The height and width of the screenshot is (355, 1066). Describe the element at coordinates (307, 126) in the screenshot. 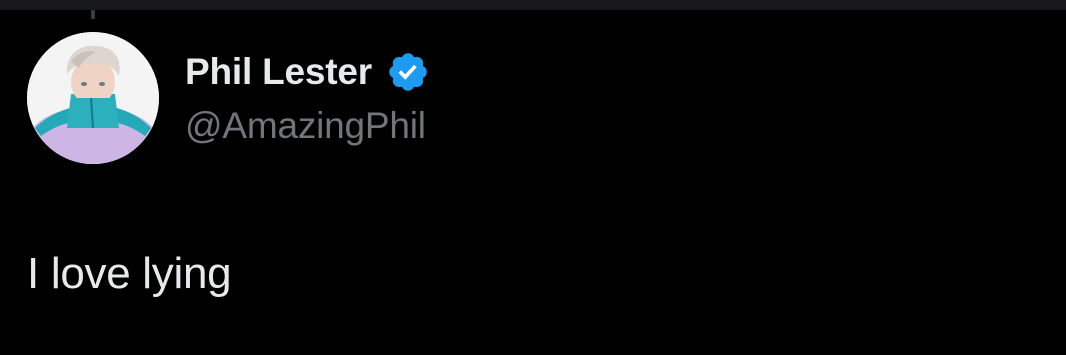

I see `author-handle: @AmazingPhil` at that location.